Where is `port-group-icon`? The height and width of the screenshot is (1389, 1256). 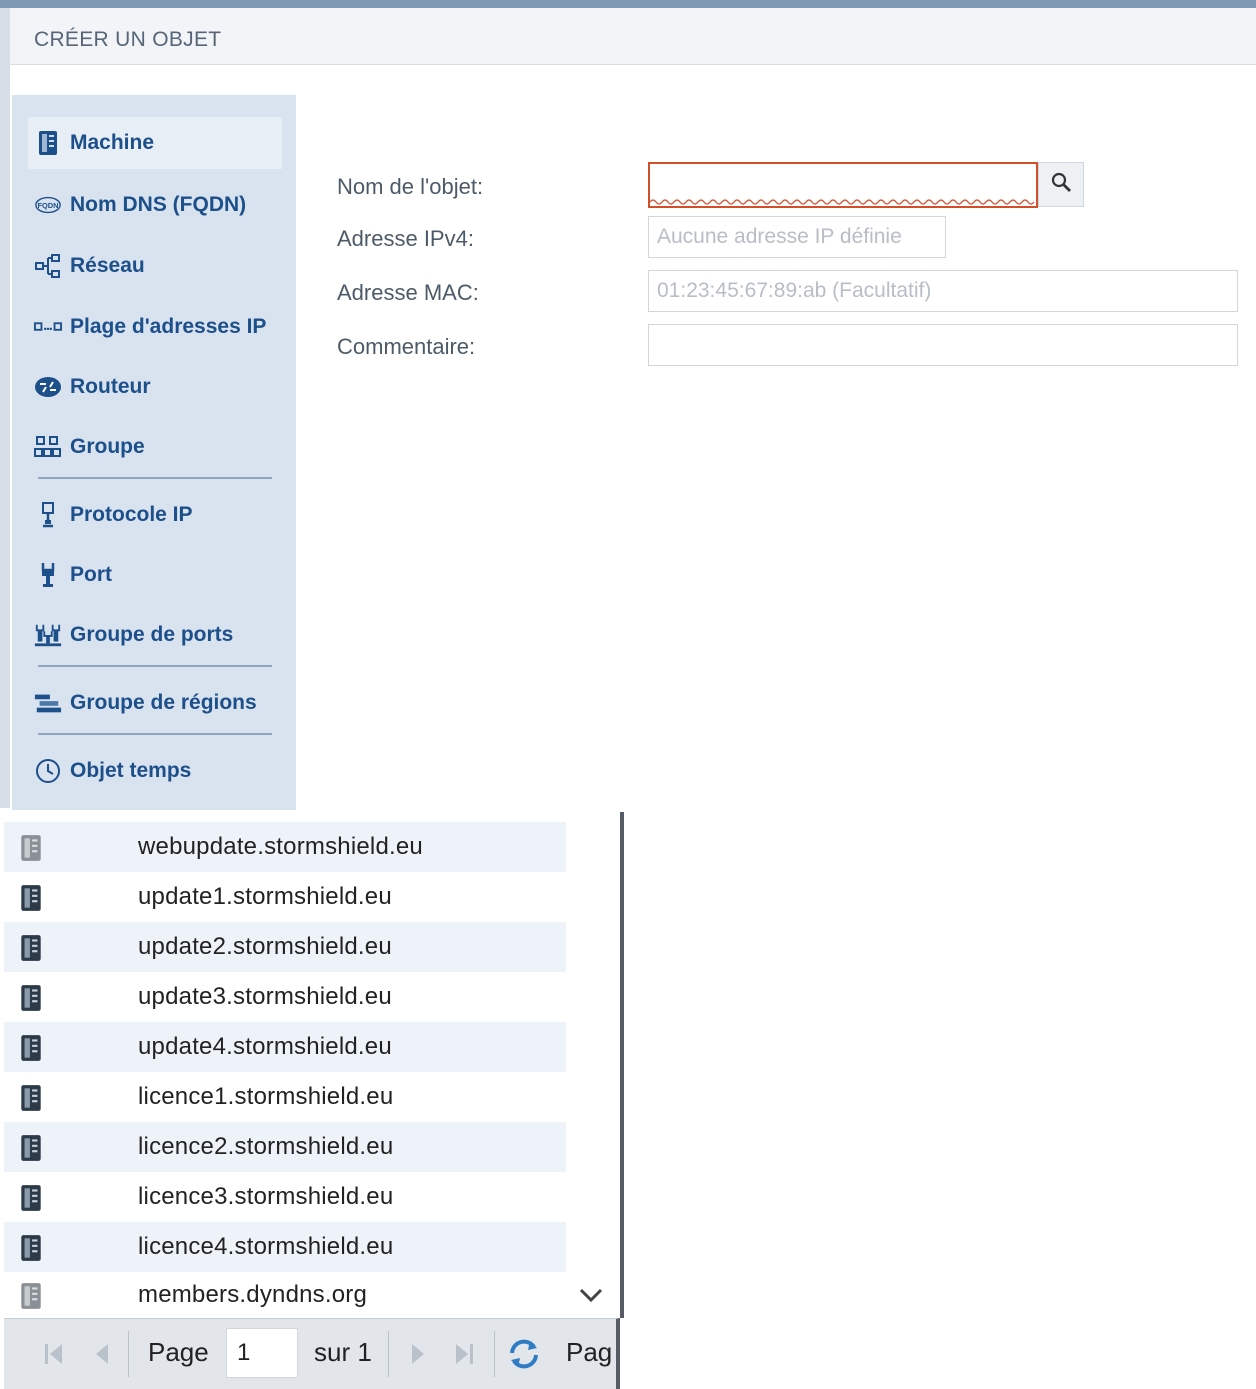
port-group-icon is located at coordinates (48, 635).